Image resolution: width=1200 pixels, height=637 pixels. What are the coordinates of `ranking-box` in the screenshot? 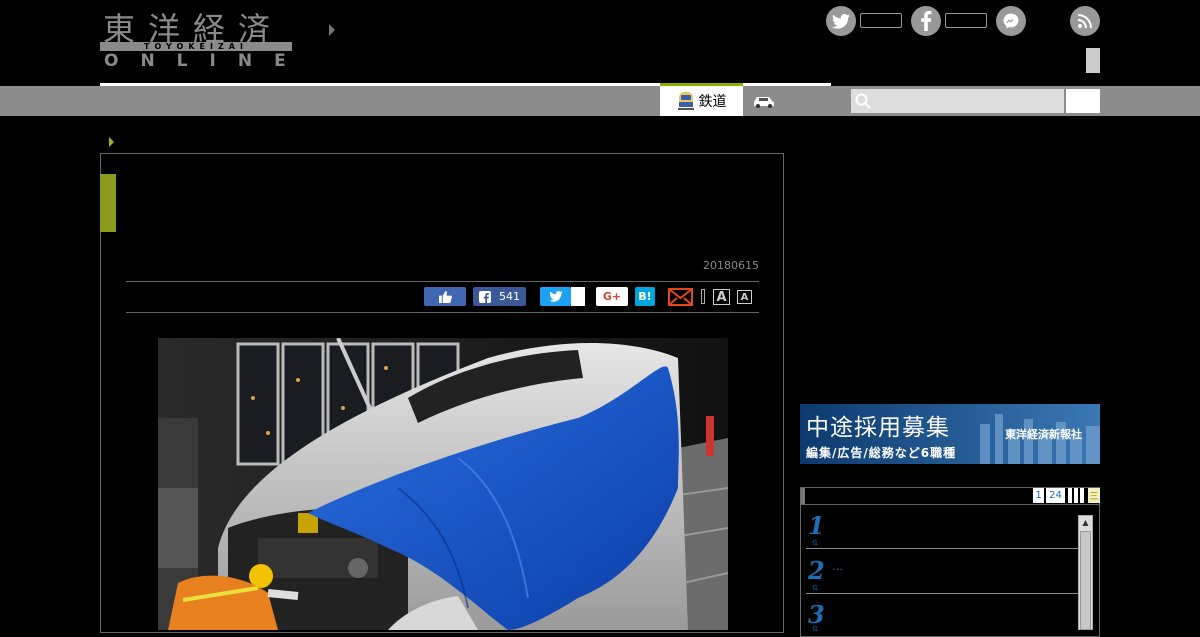 It's located at (950, 562).